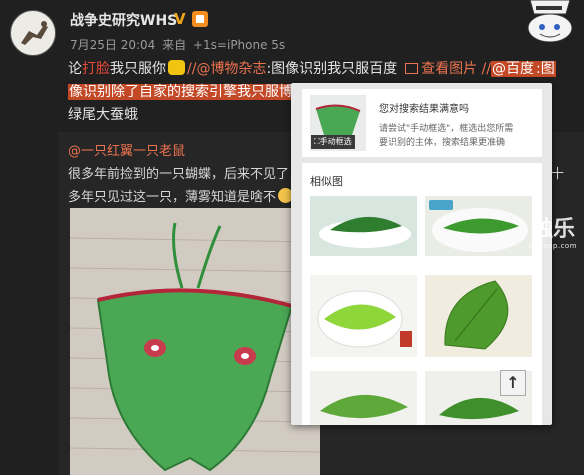 This screenshot has width=584, height=475. What do you see at coordinates (96, 69) in the screenshot?
I see `highlight-word: 打脸` at bounding box center [96, 69].